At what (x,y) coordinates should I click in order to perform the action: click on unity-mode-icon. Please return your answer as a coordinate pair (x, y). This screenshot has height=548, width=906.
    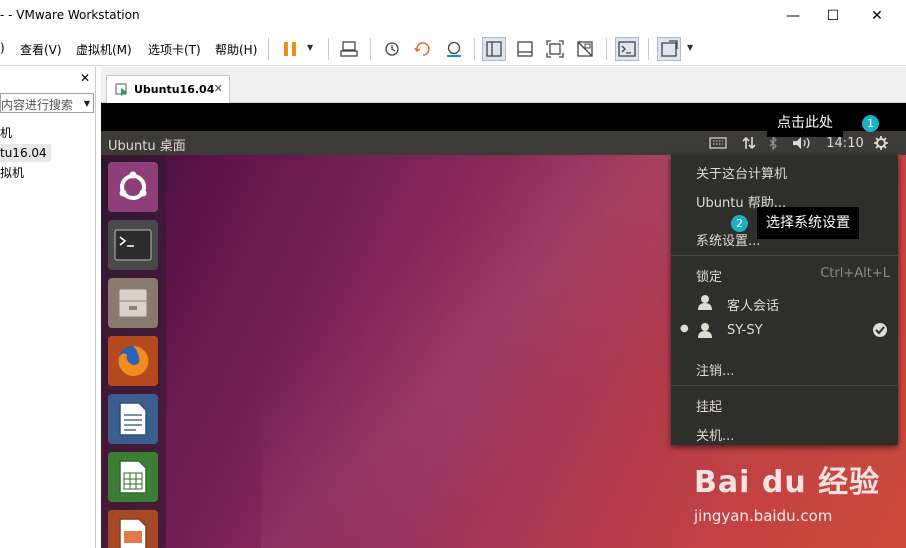
    Looking at the image, I should click on (585, 49).